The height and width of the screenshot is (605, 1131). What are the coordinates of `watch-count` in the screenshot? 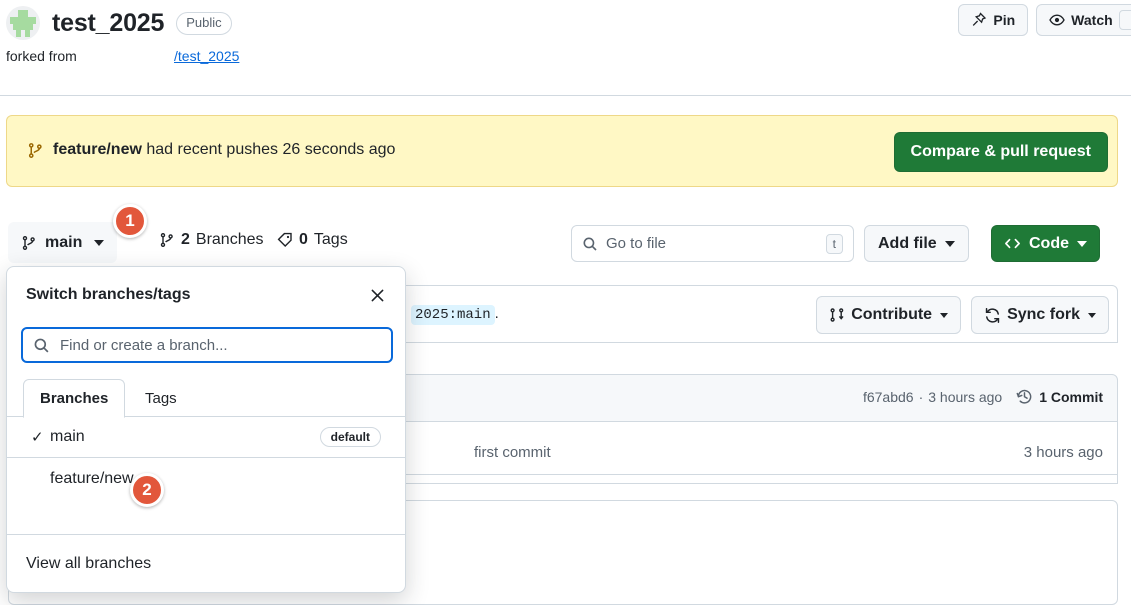 It's located at (1124, 20).